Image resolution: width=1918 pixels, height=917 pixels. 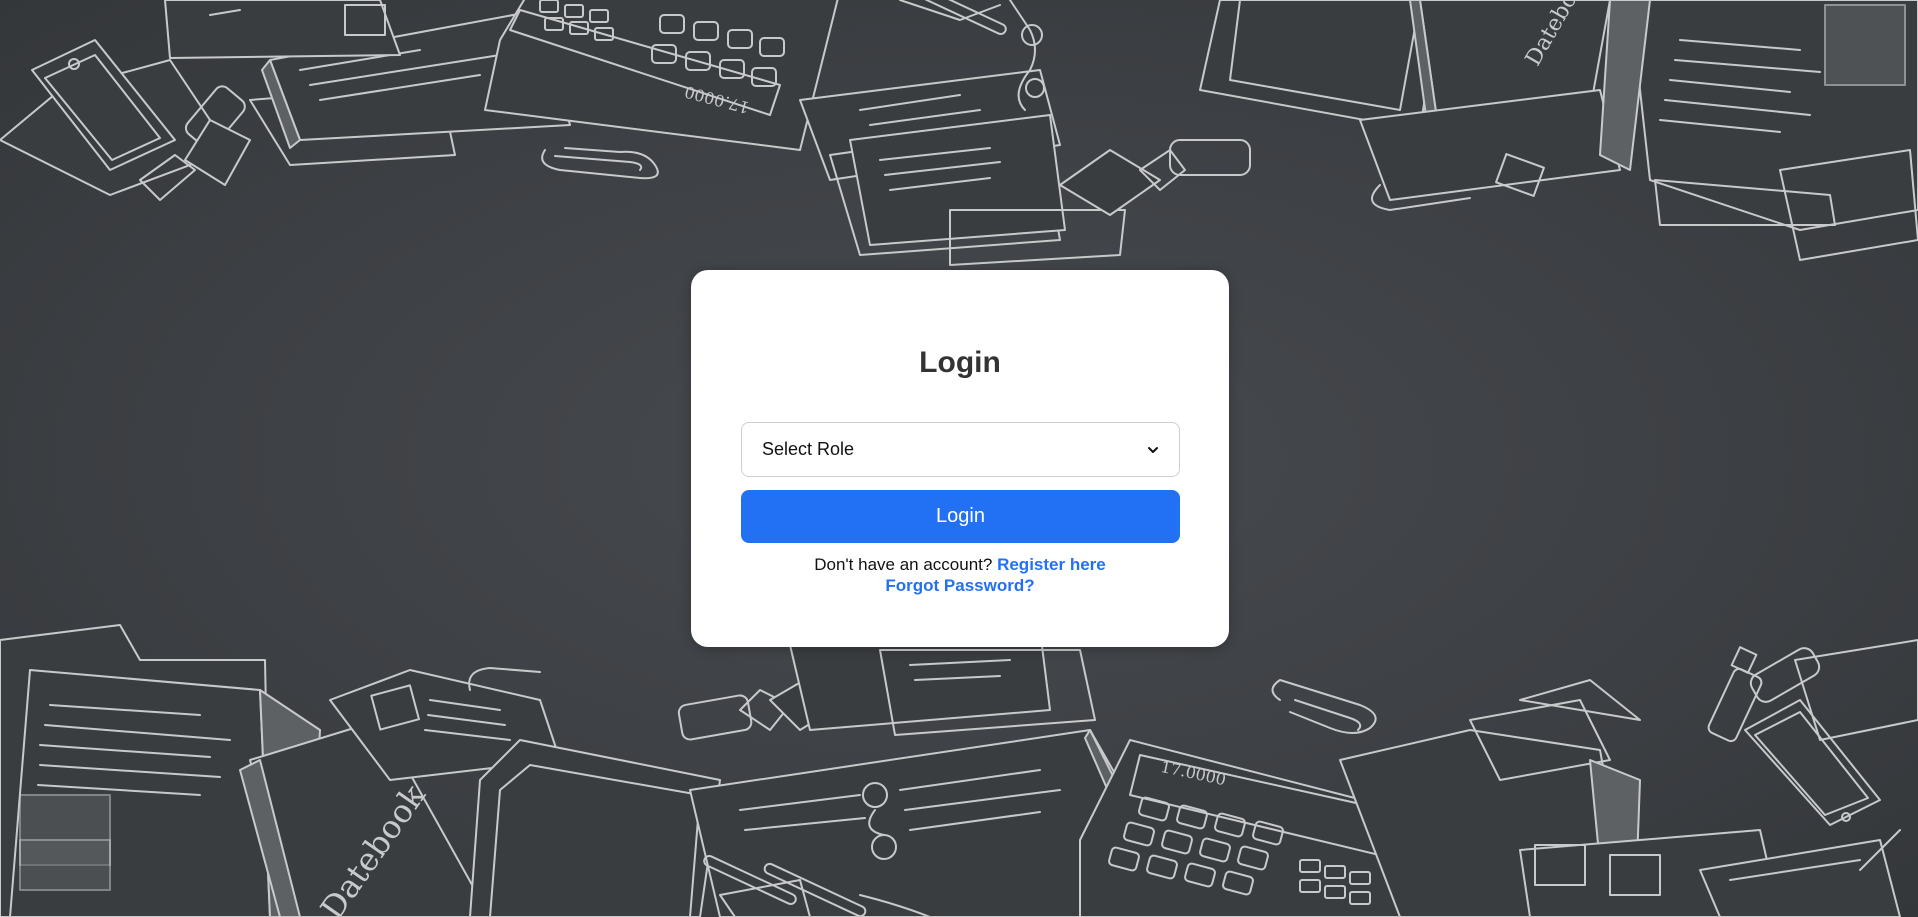 I want to click on login-button: Login, so click(x=960, y=516).